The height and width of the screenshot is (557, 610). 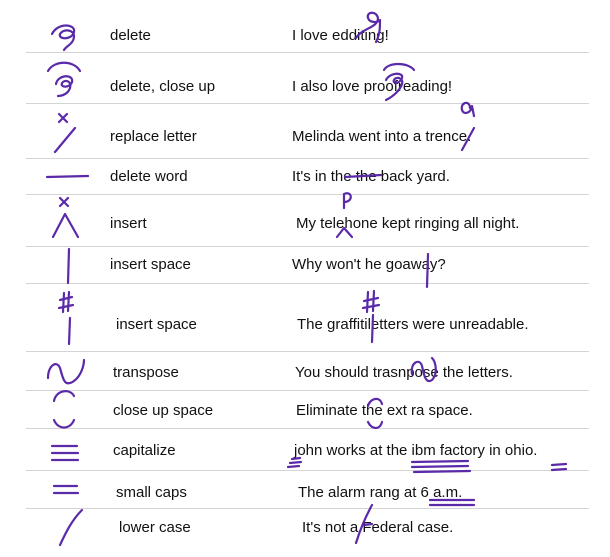 I want to click on example-transpose: You should trasnpose the letters., so click(x=404, y=372).